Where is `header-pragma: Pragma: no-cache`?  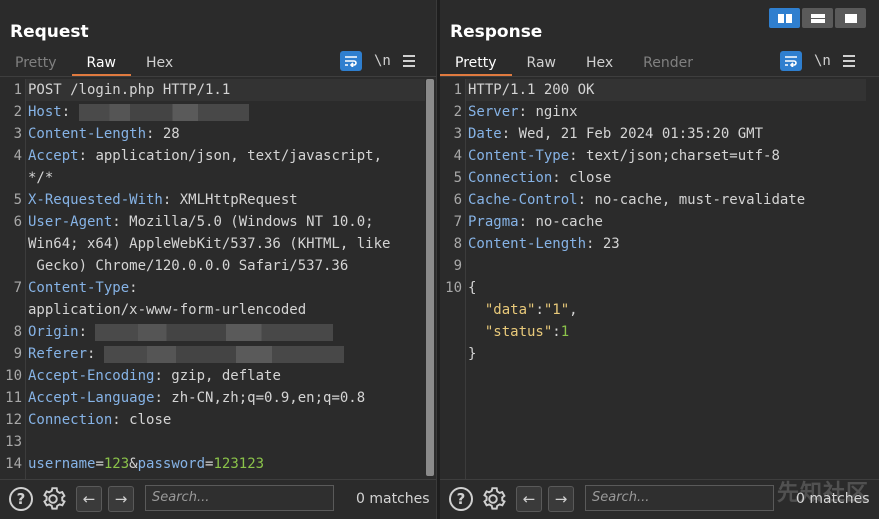
header-pragma: Pragma: no-cache is located at coordinates (535, 222).